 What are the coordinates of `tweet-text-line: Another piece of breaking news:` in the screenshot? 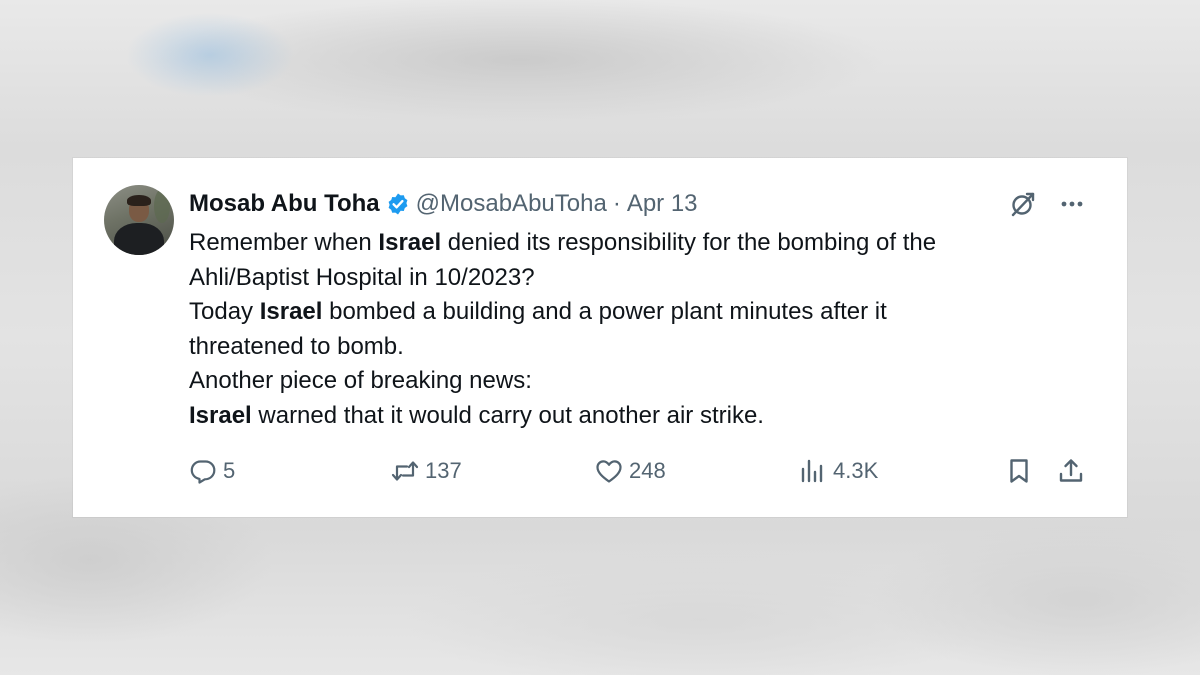 It's located at (629, 381).